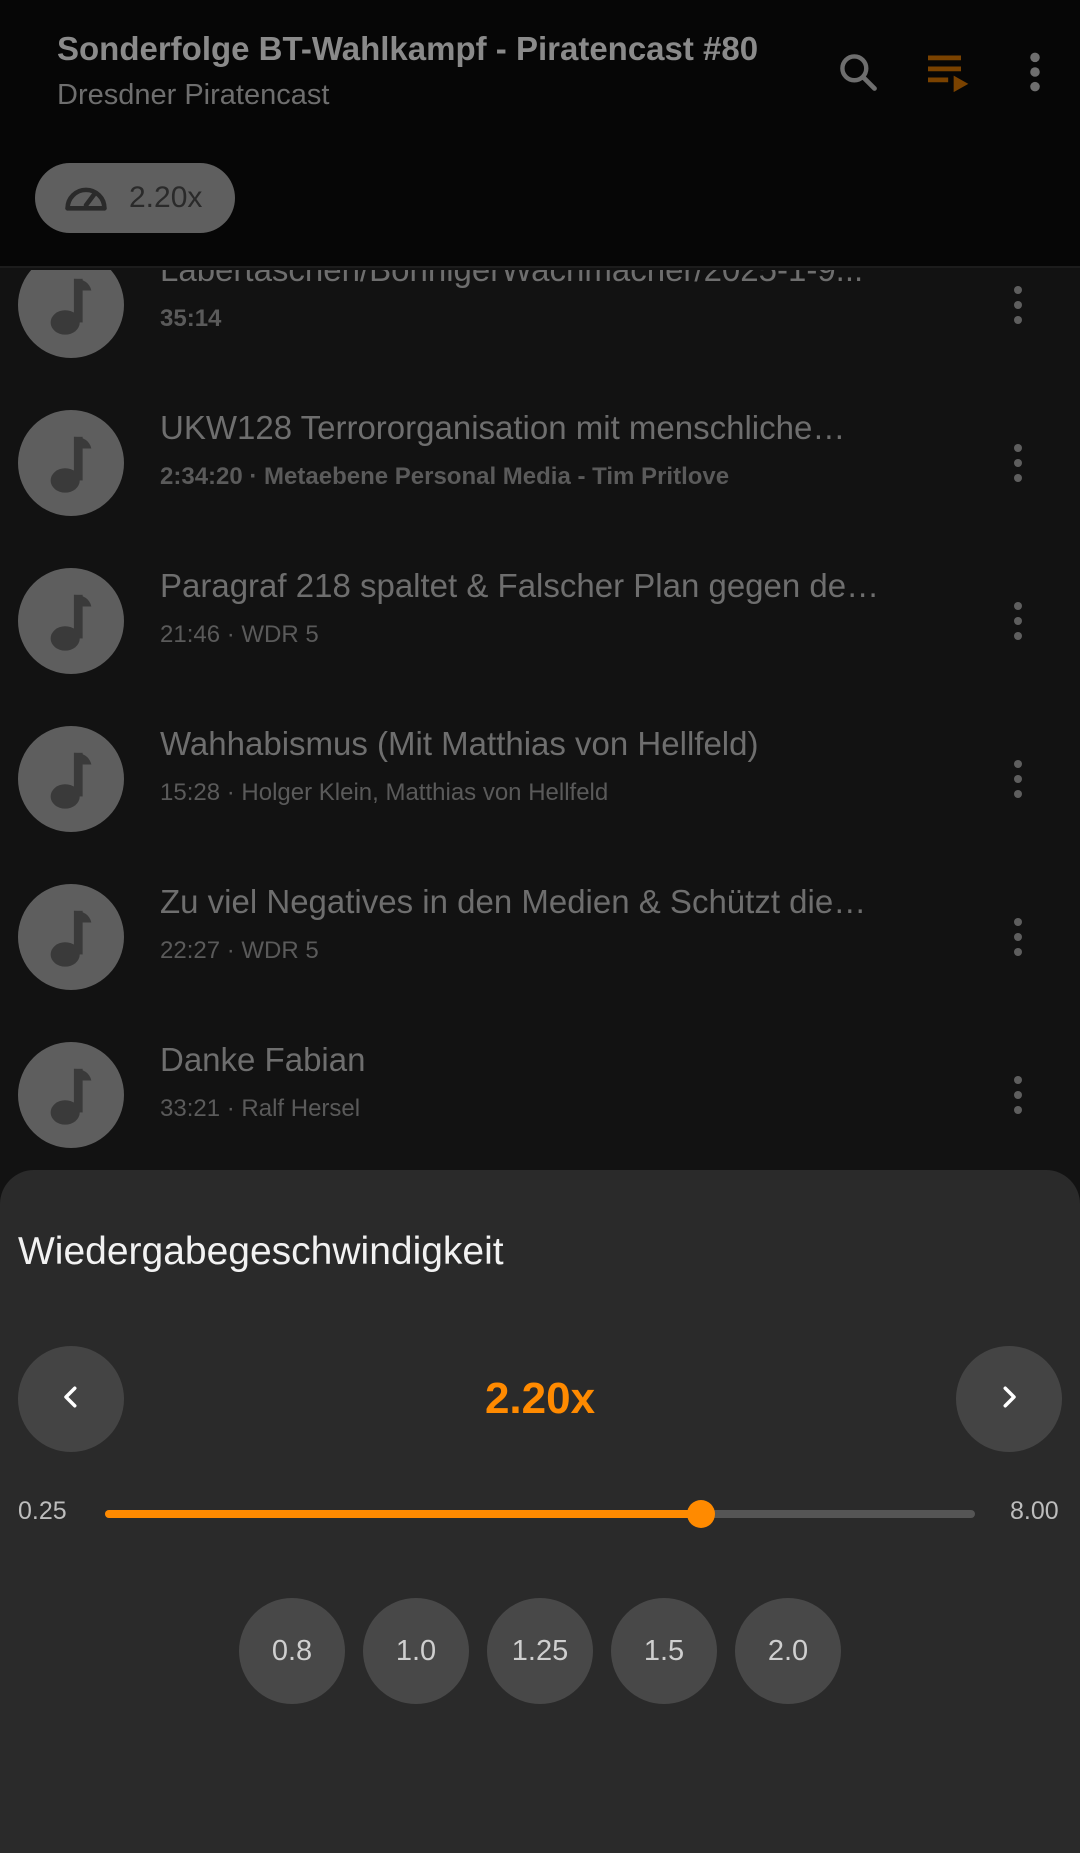 This screenshot has height=1853, width=1080. I want to click on speed-chip-label: 2.20x, so click(166, 197).